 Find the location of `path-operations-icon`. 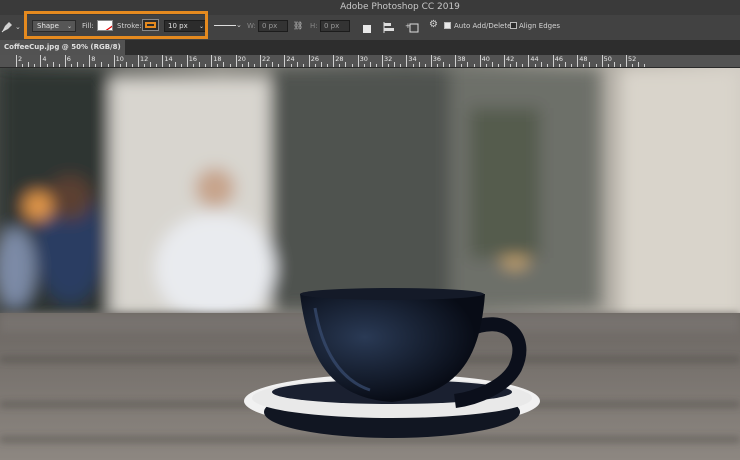

path-operations-icon is located at coordinates (367, 26).